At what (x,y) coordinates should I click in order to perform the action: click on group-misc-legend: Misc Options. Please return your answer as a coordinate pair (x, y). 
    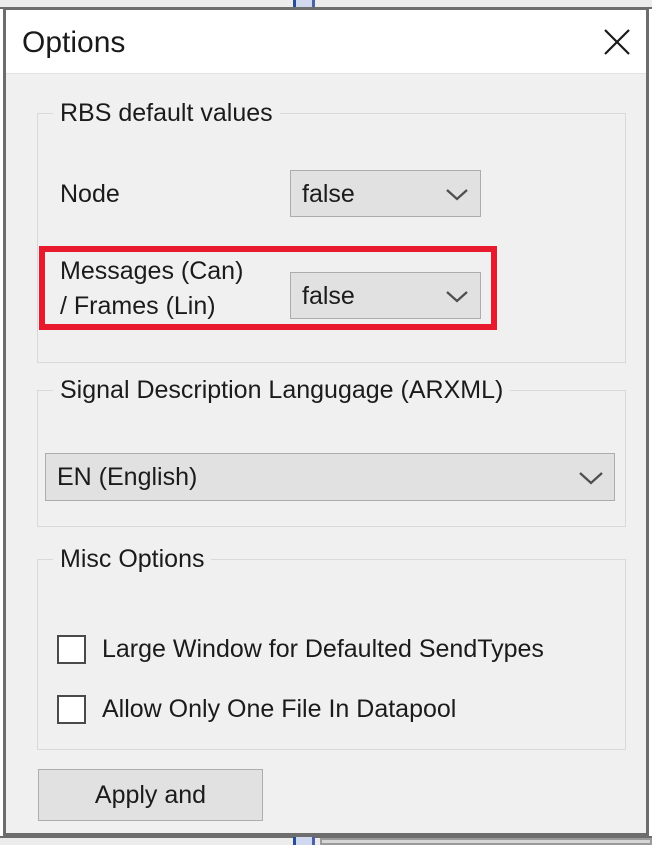
    Looking at the image, I should click on (132, 559).